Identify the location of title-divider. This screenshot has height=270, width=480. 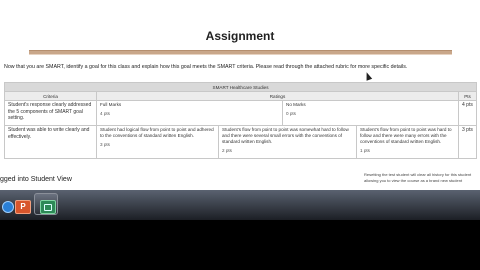
(240, 52).